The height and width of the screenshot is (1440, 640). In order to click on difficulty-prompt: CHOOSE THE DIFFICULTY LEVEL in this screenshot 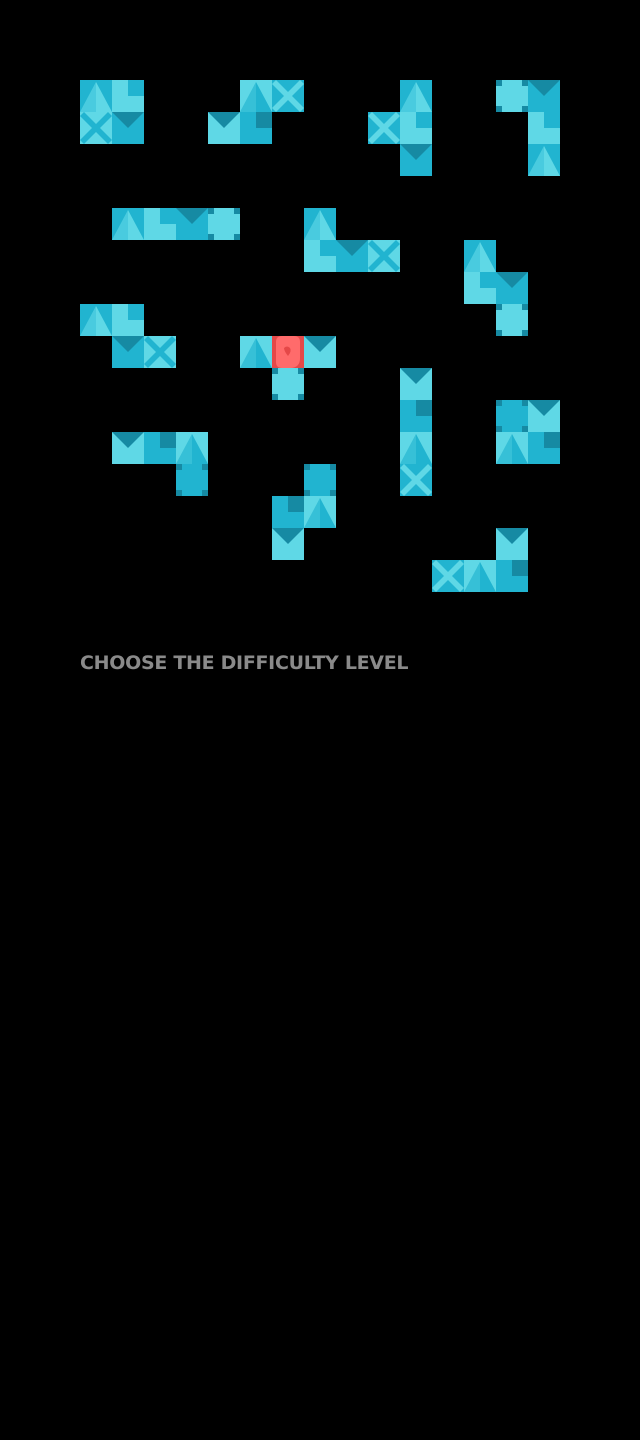, I will do `click(244, 663)`.